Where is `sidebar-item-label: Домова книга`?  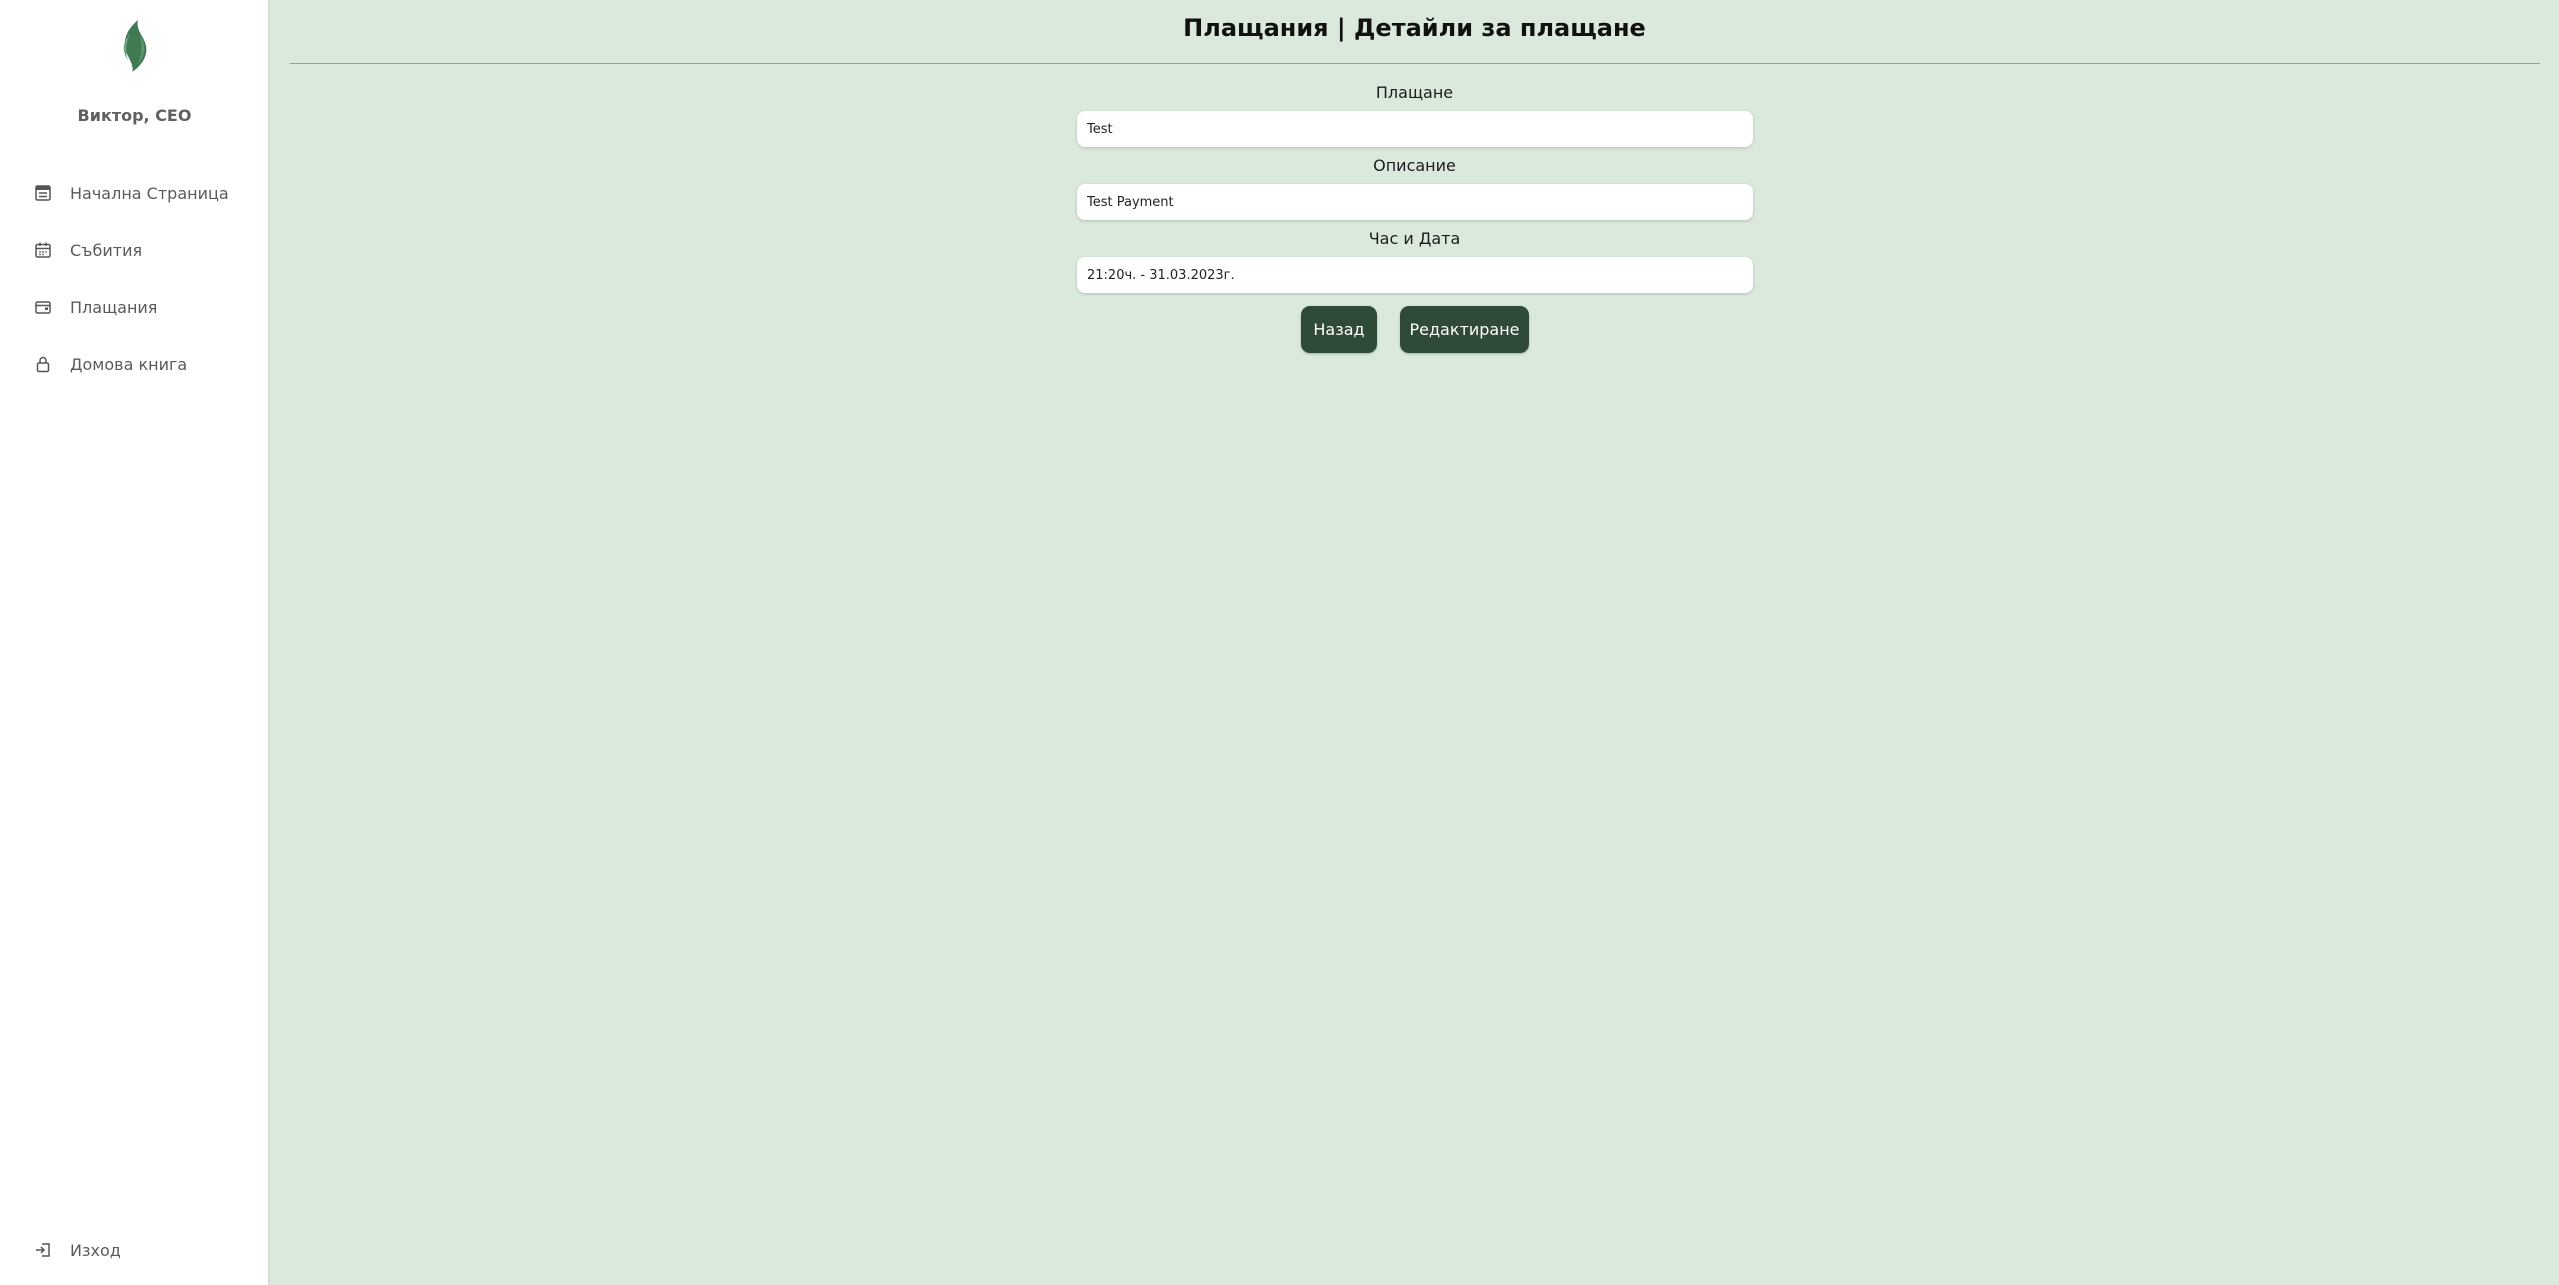 sidebar-item-label: Домова книга is located at coordinates (129, 364).